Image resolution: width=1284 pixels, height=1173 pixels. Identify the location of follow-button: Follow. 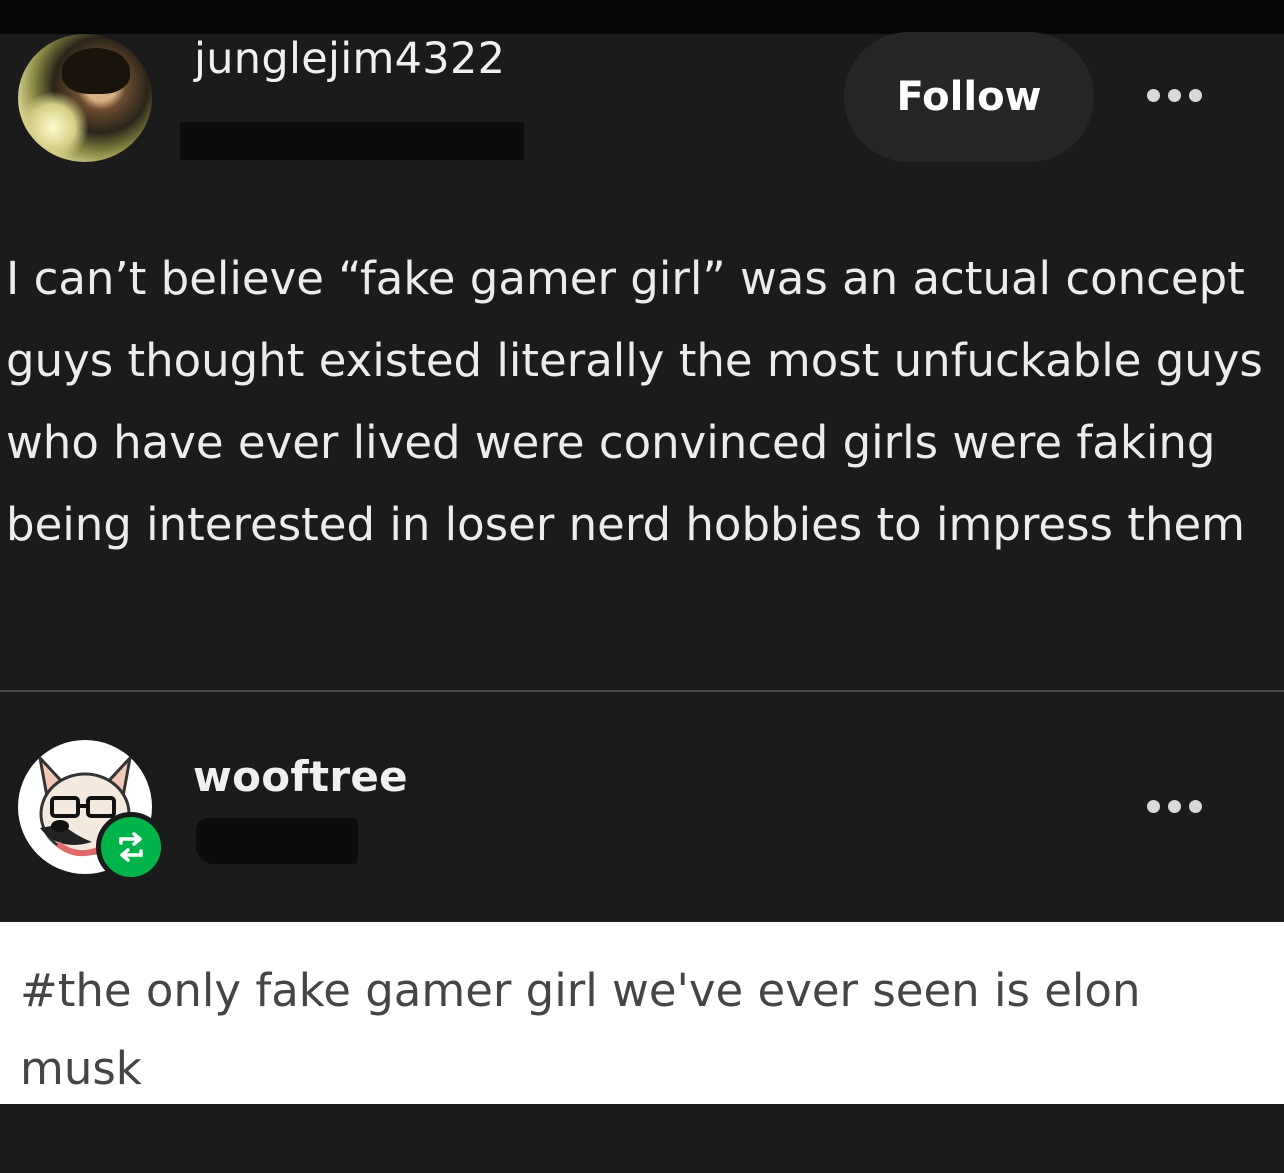
(969, 97).